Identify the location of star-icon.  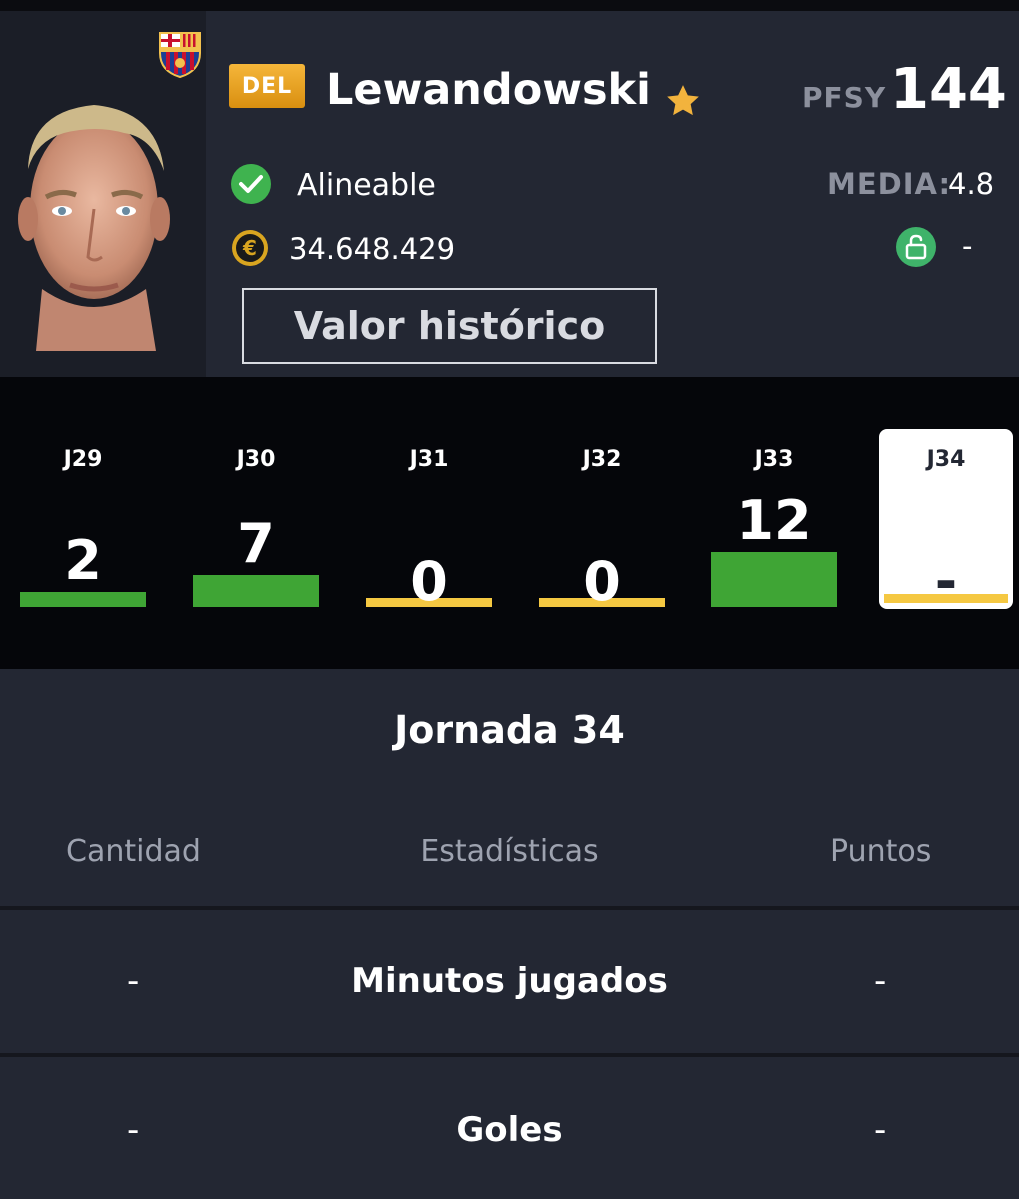
(683, 101).